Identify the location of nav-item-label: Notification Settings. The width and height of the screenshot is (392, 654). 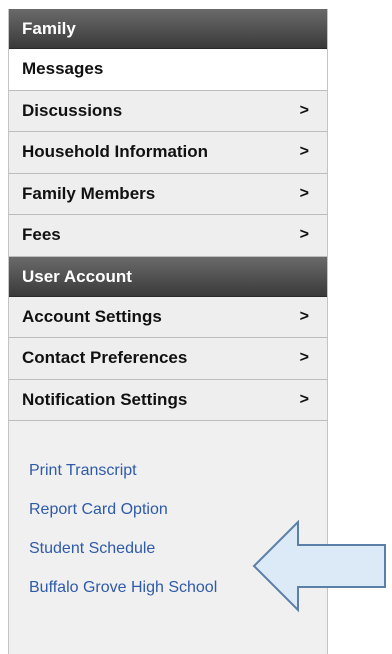
(105, 399).